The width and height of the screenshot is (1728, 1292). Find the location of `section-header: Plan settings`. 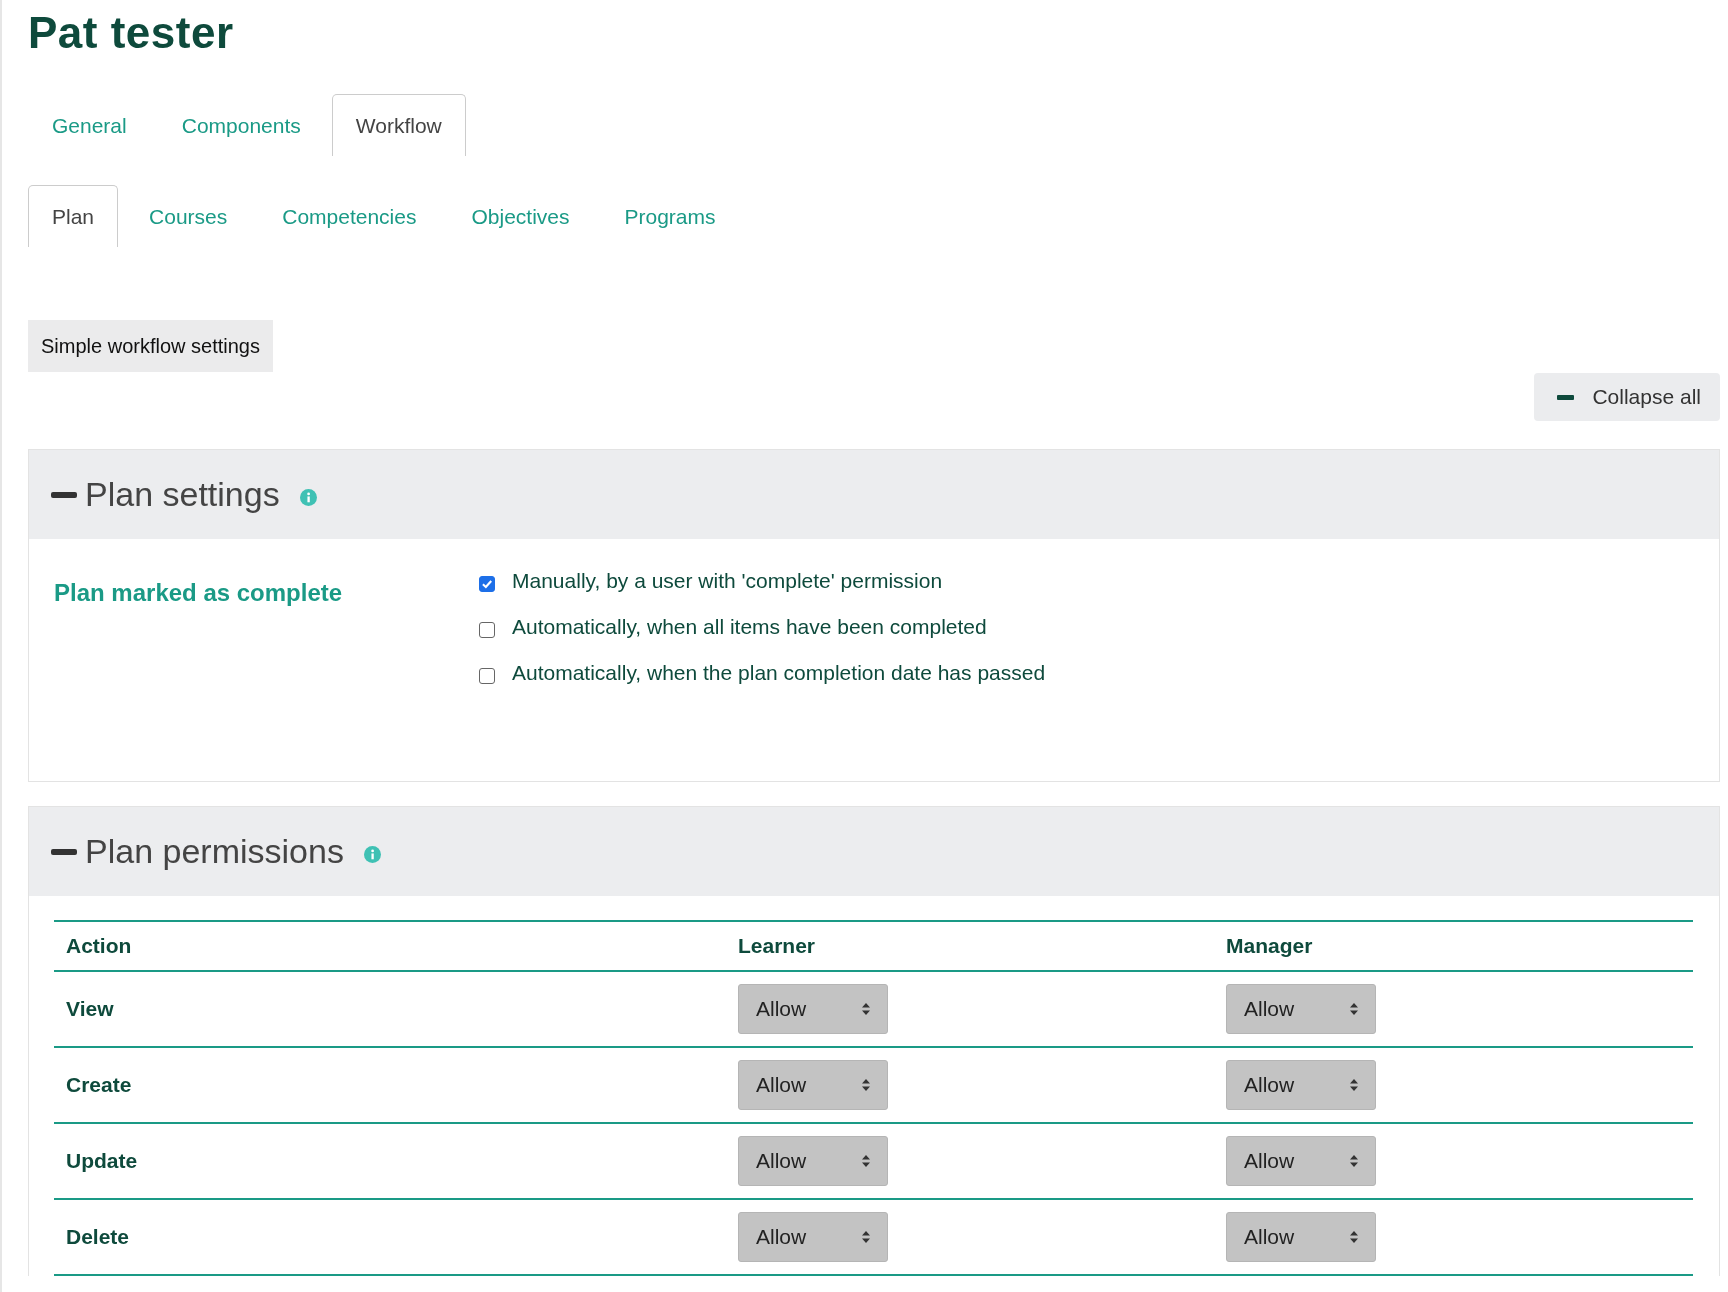

section-header: Plan settings is located at coordinates (874, 494).